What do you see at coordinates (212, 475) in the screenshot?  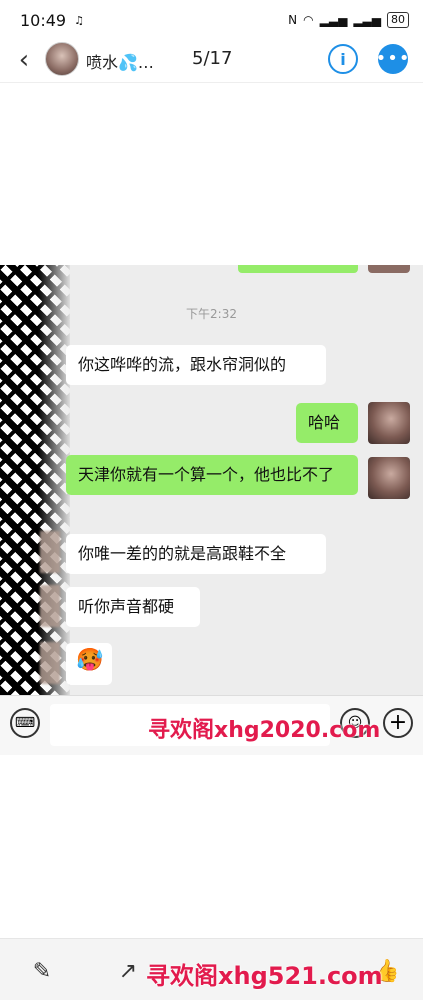 I see `message-bubble-outgoing: 天津你就有一个算一个，他也比不了` at bounding box center [212, 475].